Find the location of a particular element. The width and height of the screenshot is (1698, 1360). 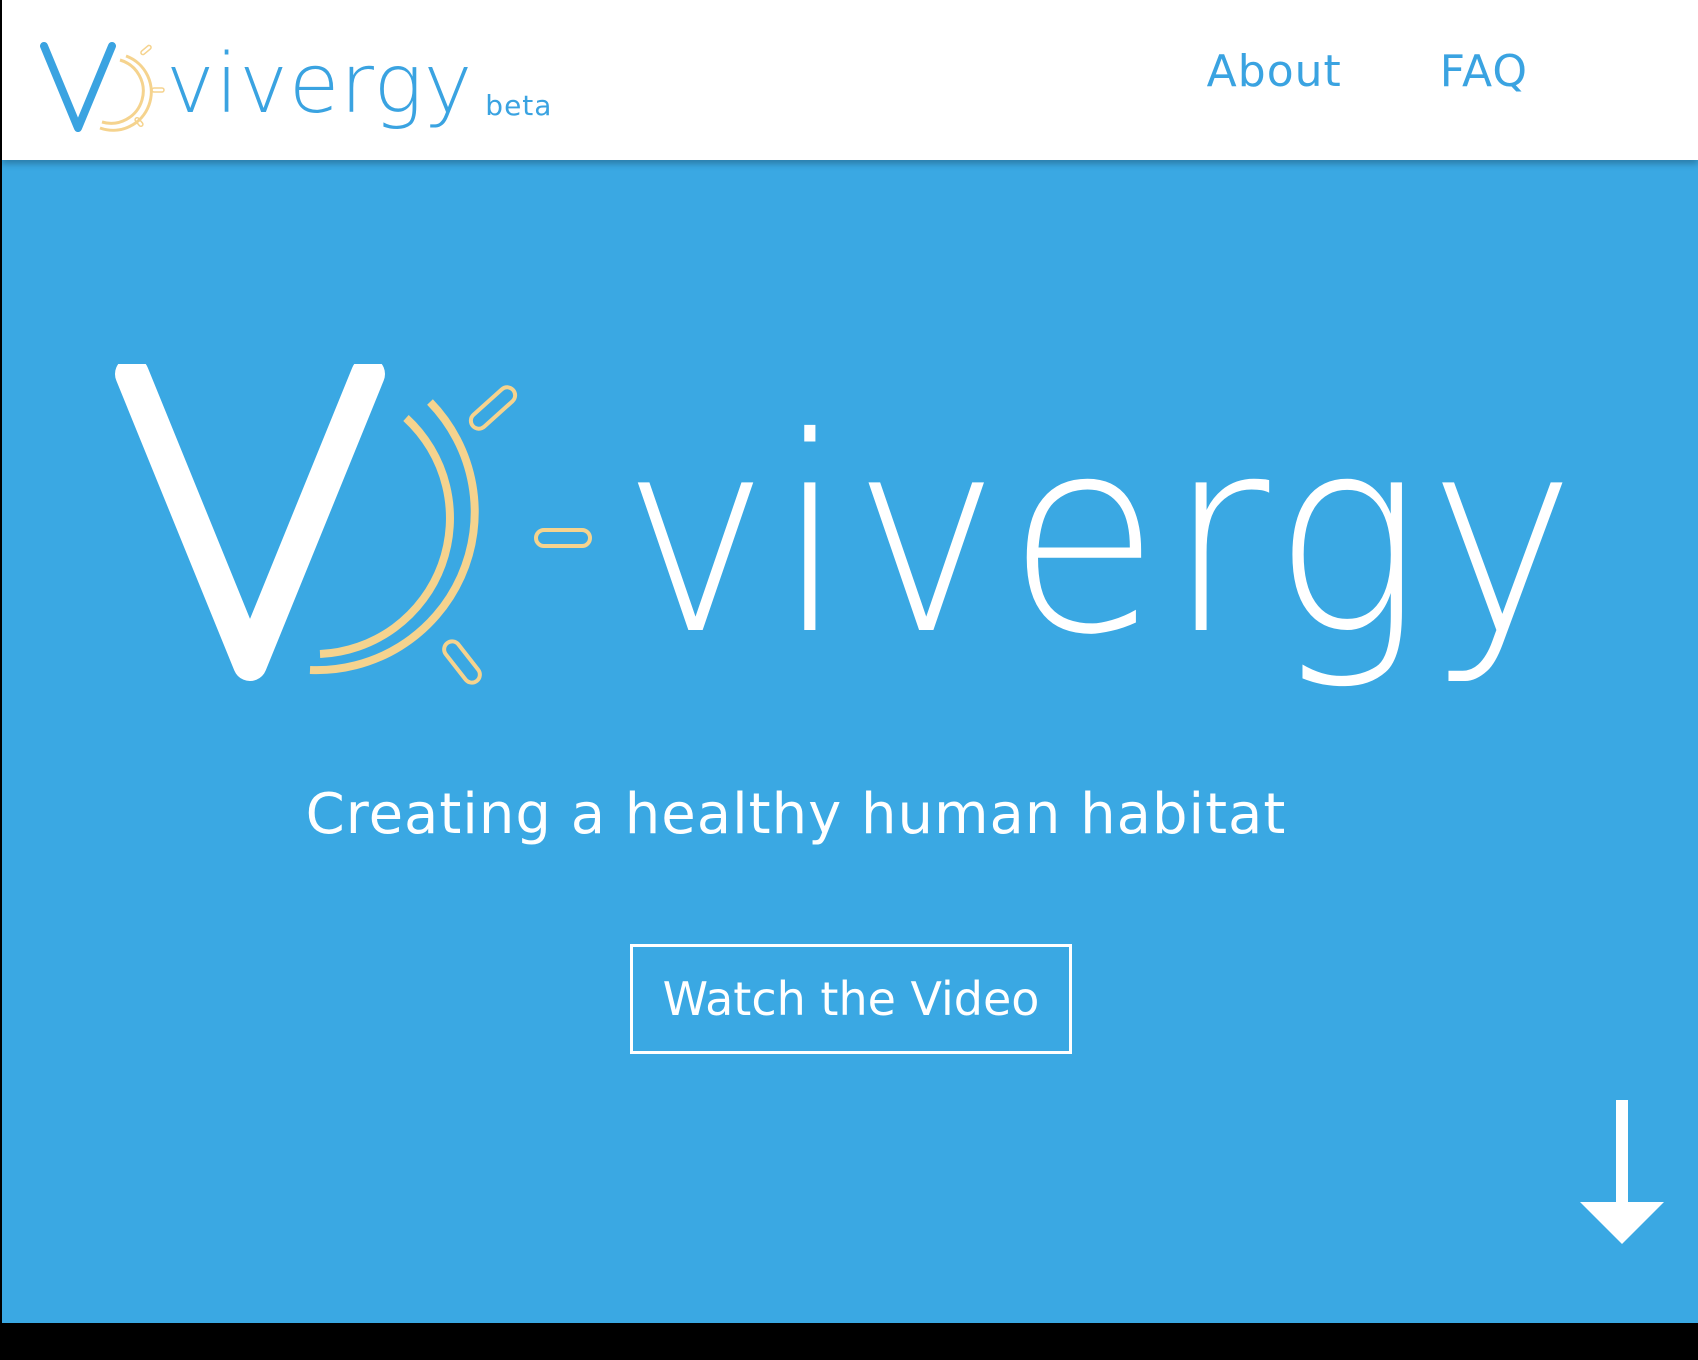

site-header: vivergy beta About FAQ is located at coordinates (850, 80).